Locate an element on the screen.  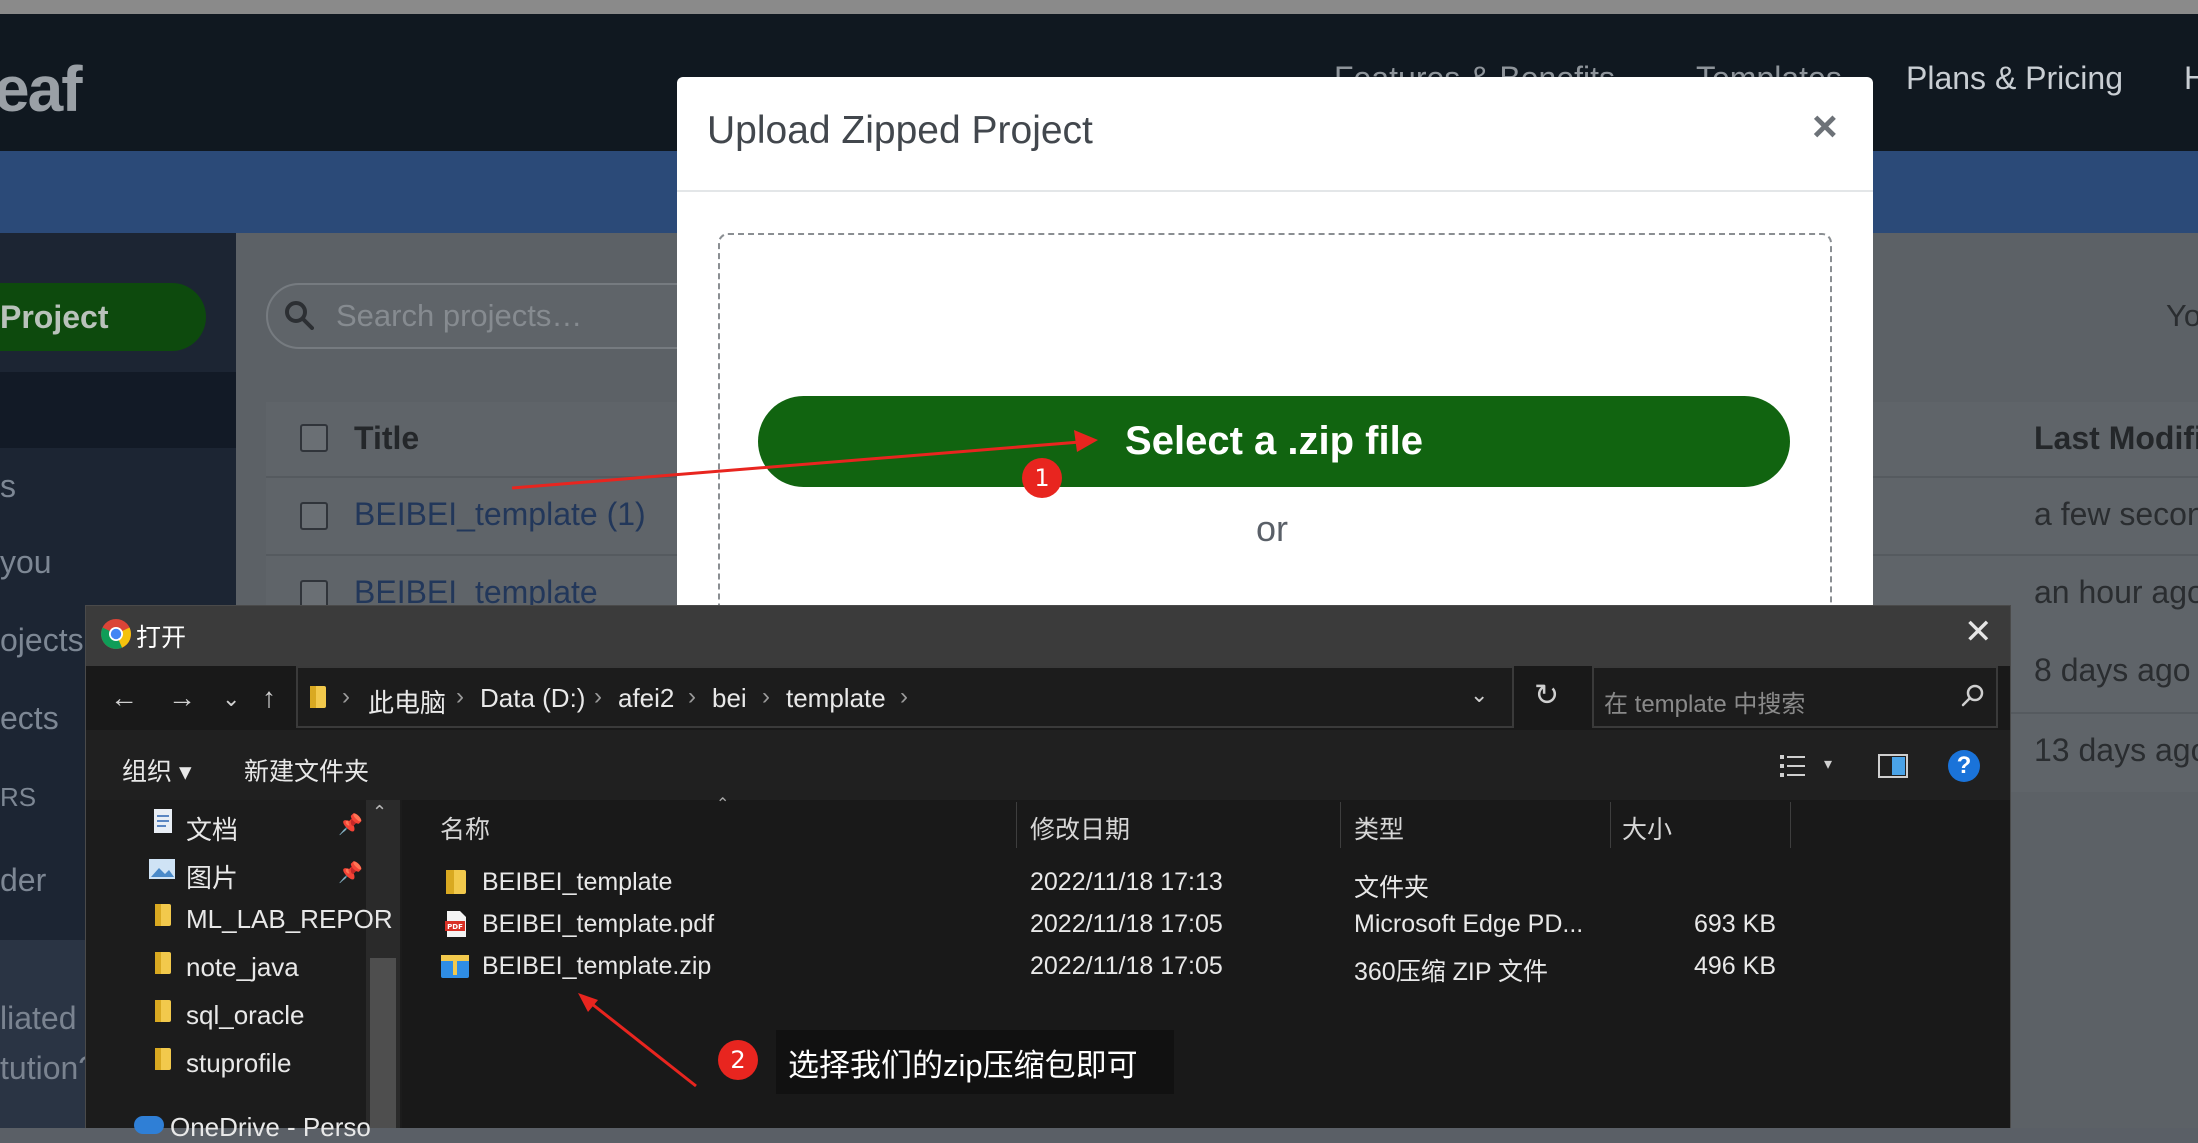
step-2-marker: 2 is located at coordinates (738, 1060).